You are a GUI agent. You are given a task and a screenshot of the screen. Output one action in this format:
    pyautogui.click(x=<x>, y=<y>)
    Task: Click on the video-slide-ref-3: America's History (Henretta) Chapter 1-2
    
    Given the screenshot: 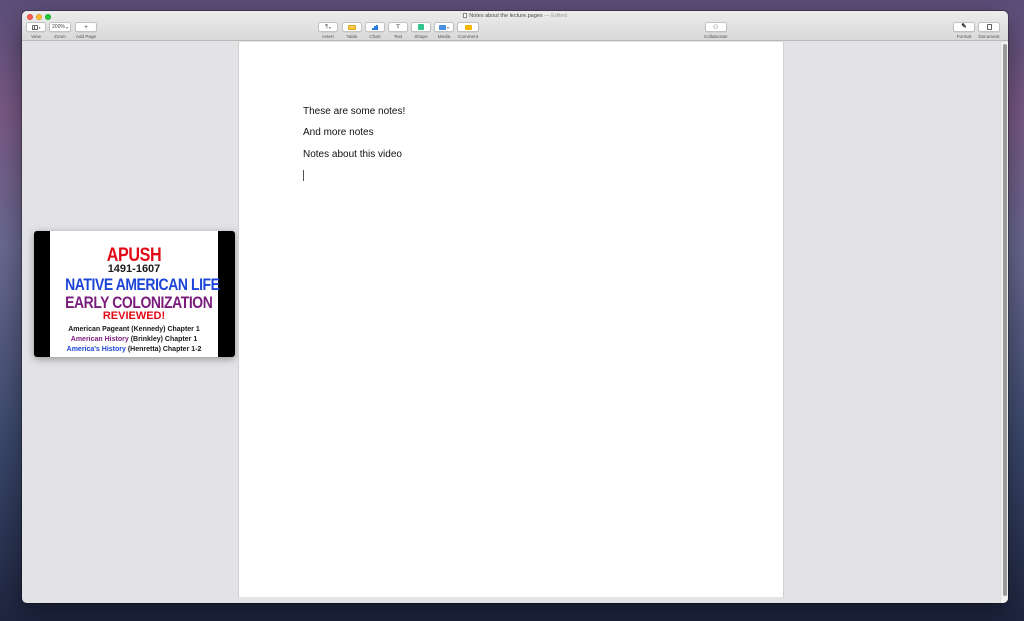 What is the action you would take?
    pyautogui.click(x=134, y=349)
    